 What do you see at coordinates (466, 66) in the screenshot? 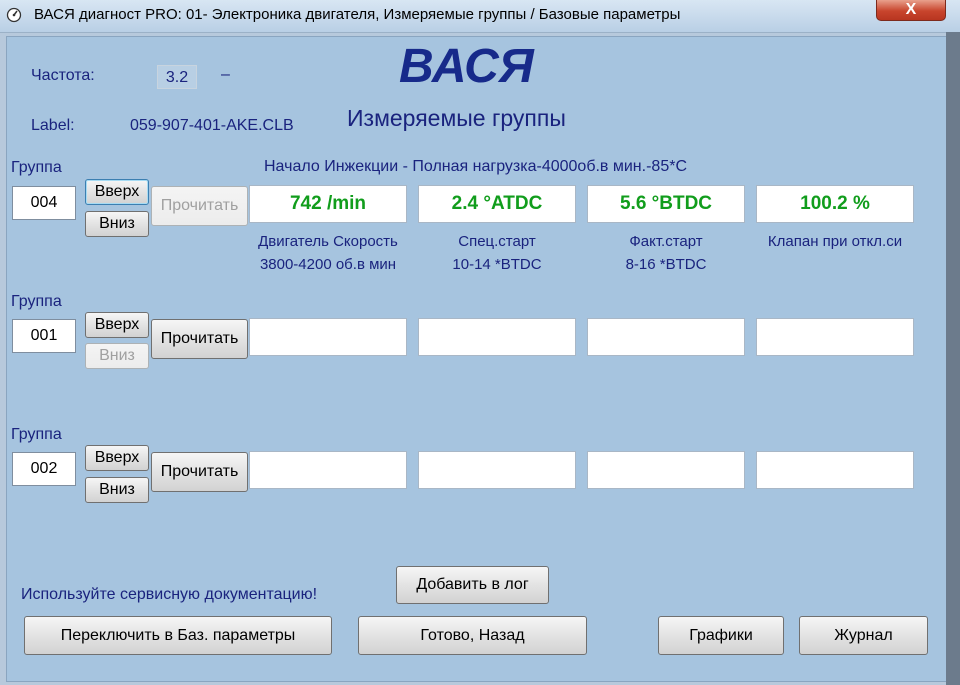
I see `app-logo: ВАСЯ` at bounding box center [466, 66].